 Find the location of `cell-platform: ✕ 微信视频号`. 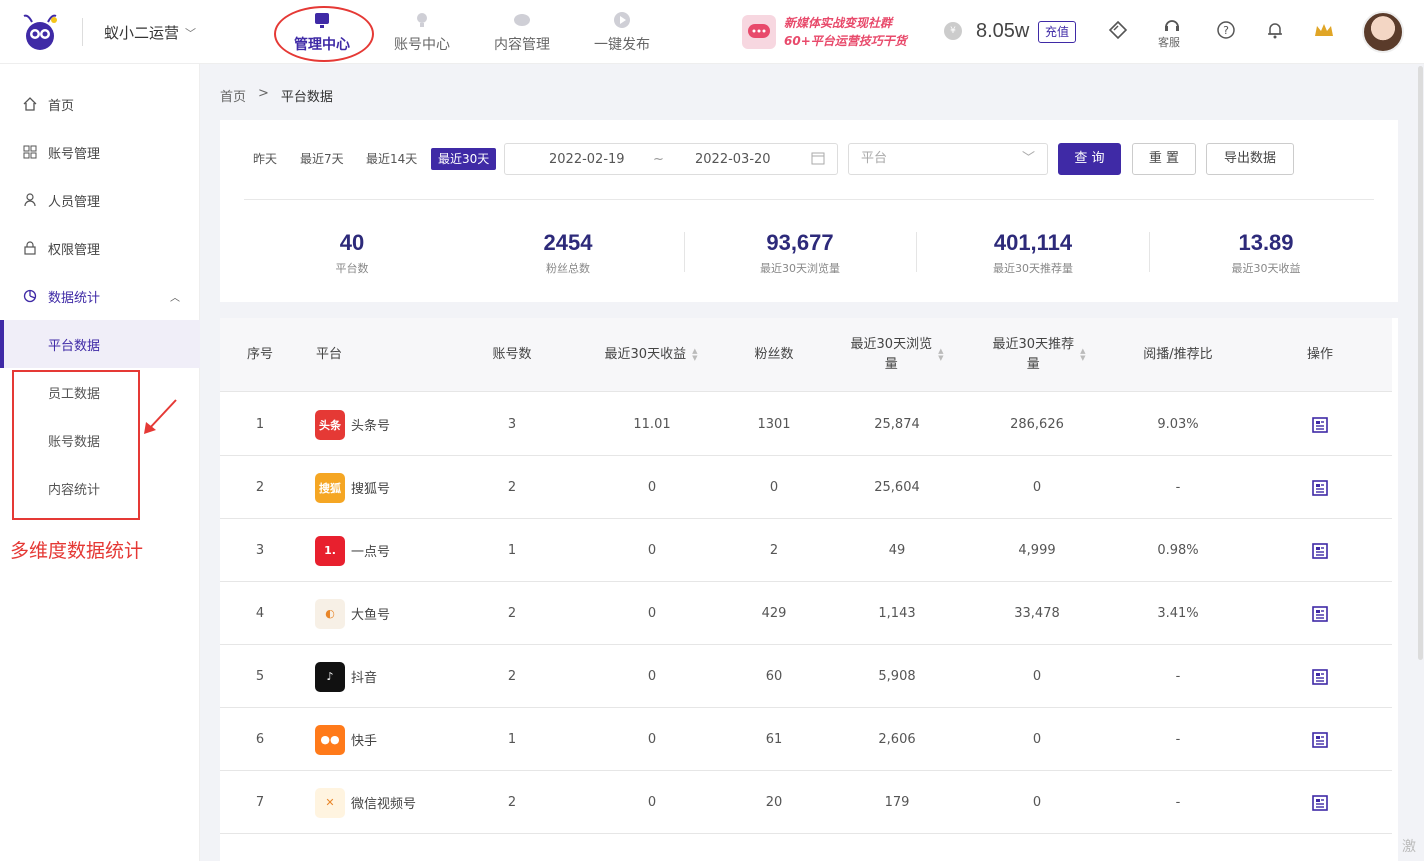

cell-platform: ✕ 微信视频号 is located at coordinates (395, 802).